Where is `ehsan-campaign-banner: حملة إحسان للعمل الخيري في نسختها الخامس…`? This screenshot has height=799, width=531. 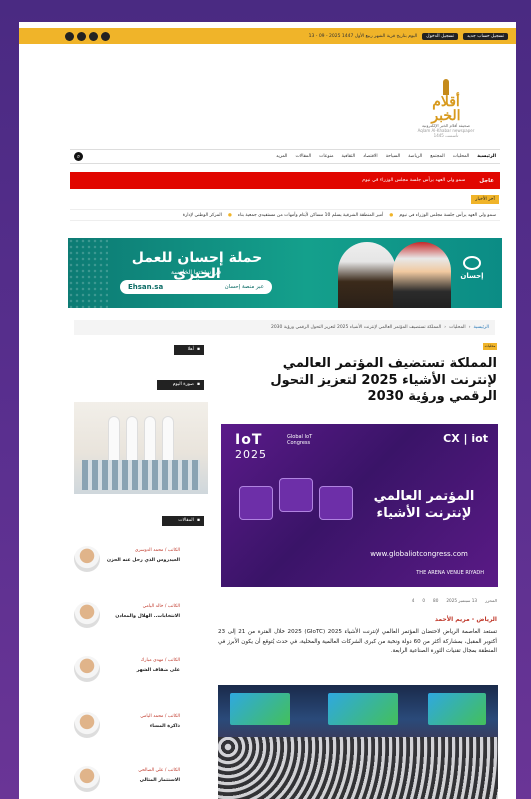
ehsan-campaign-banner: حملة إحسان للعمل الخيري في نسختها الخامس… is located at coordinates (285, 273).